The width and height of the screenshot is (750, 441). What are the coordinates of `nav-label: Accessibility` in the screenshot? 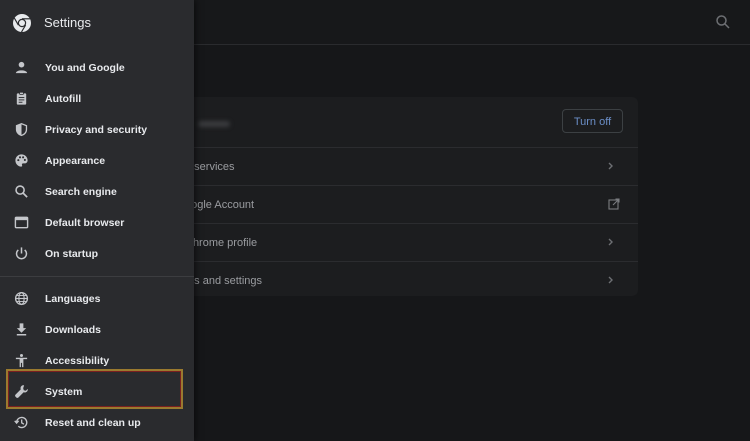 It's located at (77, 360).